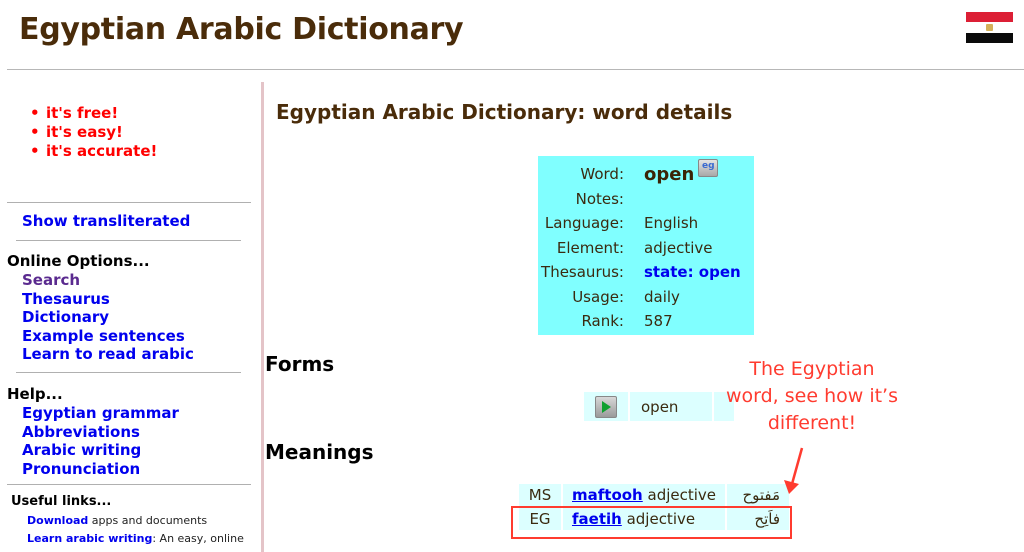 The height and width of the screenshot is (552, 1024). I want to click on detail-row-language: Language: English, so click(646, 223).